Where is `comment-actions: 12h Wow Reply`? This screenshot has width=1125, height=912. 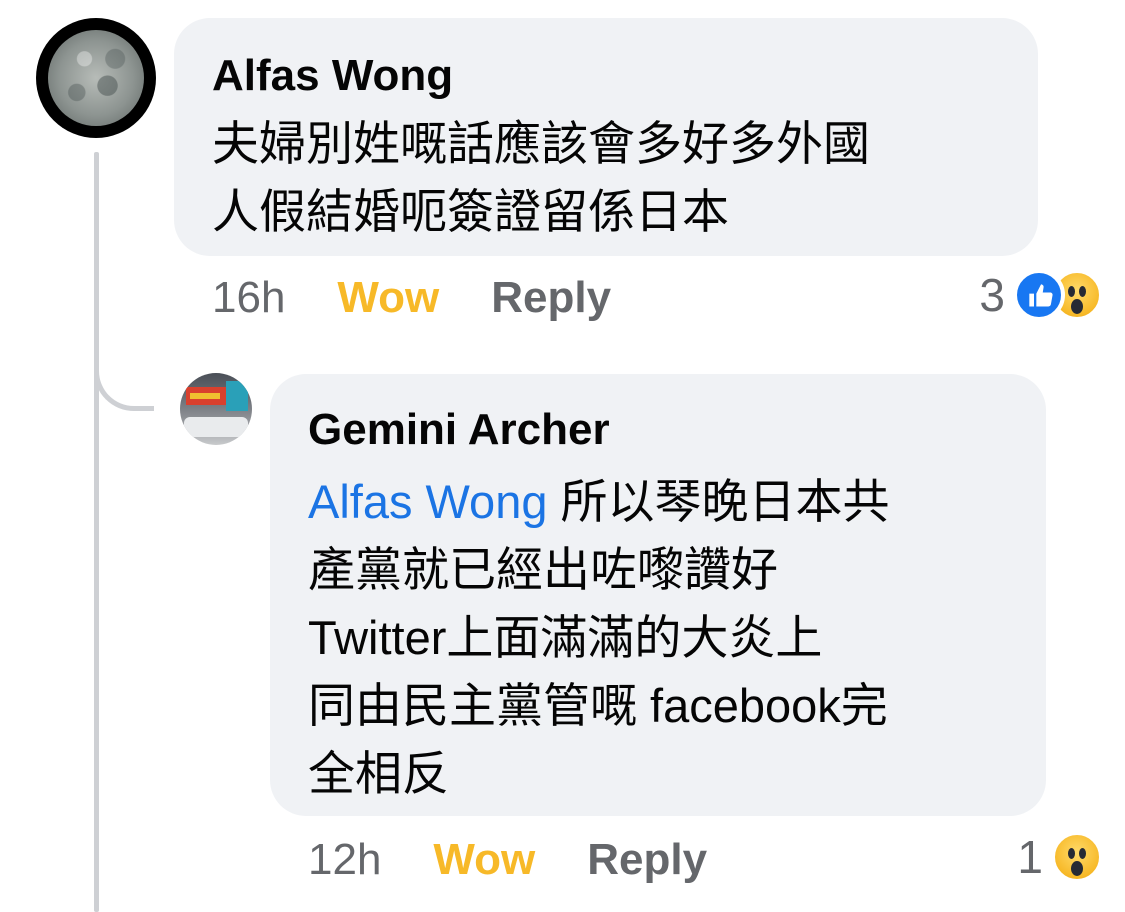
comment-actions: 12h Wow Reply is located at coordinates (507, 860).